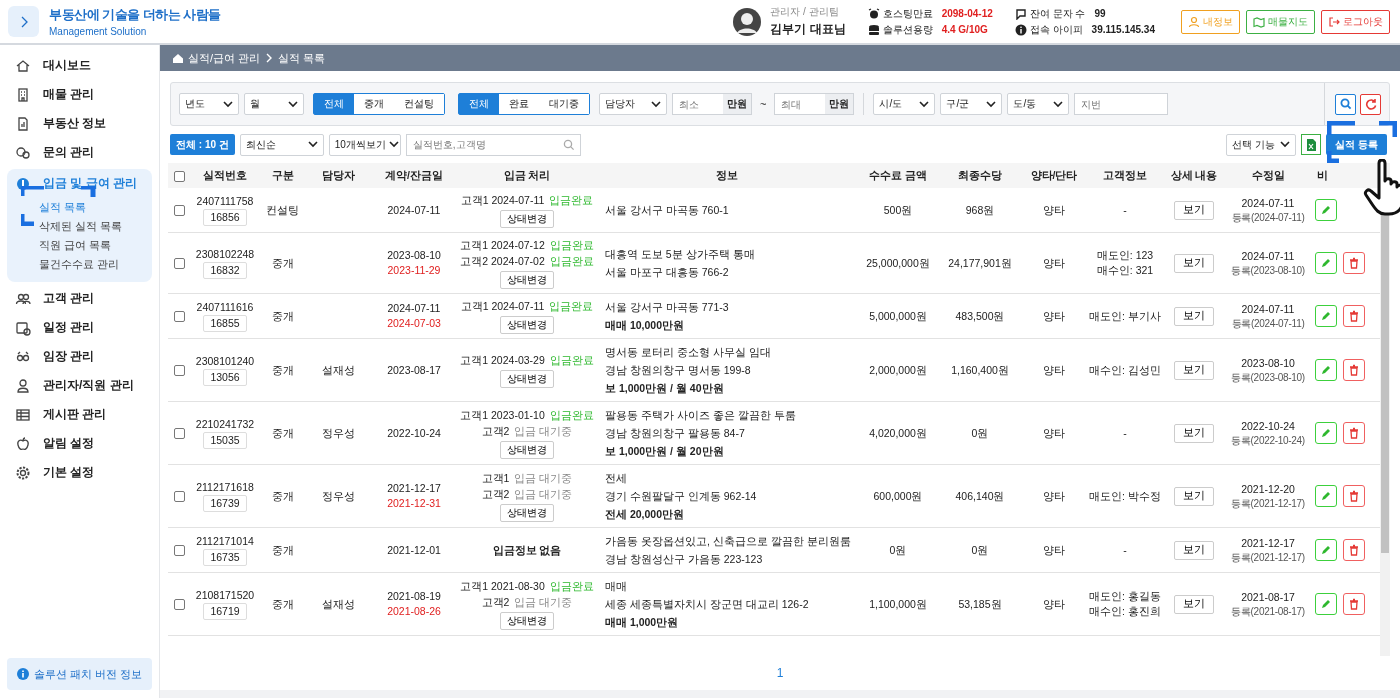 The height and width of the screenshot is (700, 1400). I want to click on segment-button: 완료, so click(519, 104).